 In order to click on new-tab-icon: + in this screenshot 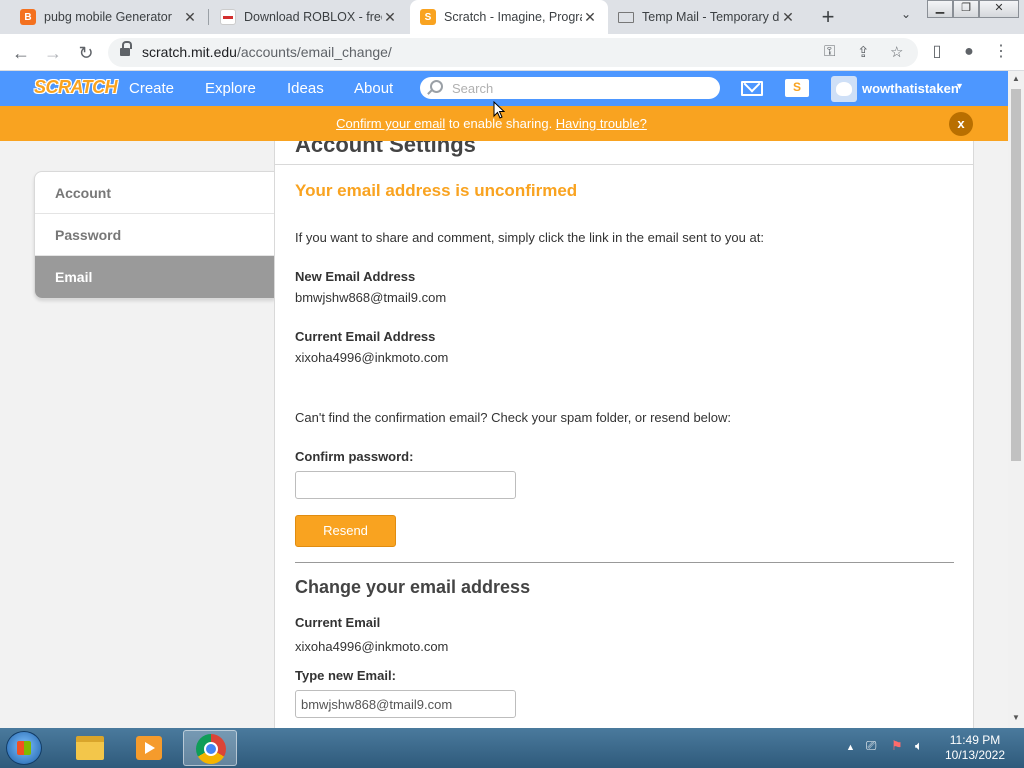, I will do `click(828, 17)`.